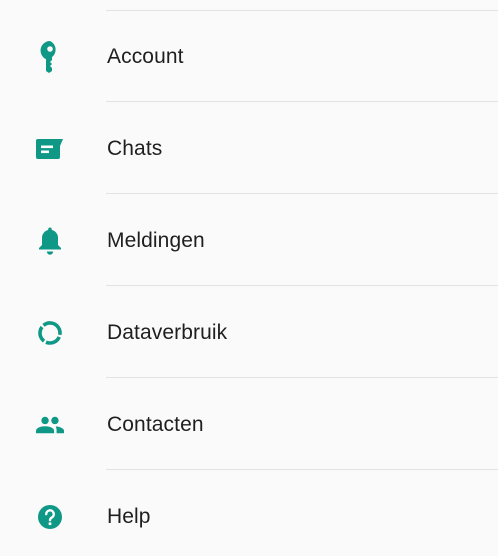 This screenshot has height=556, width=498. Describe the element at coordinates (50, 240) in the screenshot. I see `bell-icon` at that location.